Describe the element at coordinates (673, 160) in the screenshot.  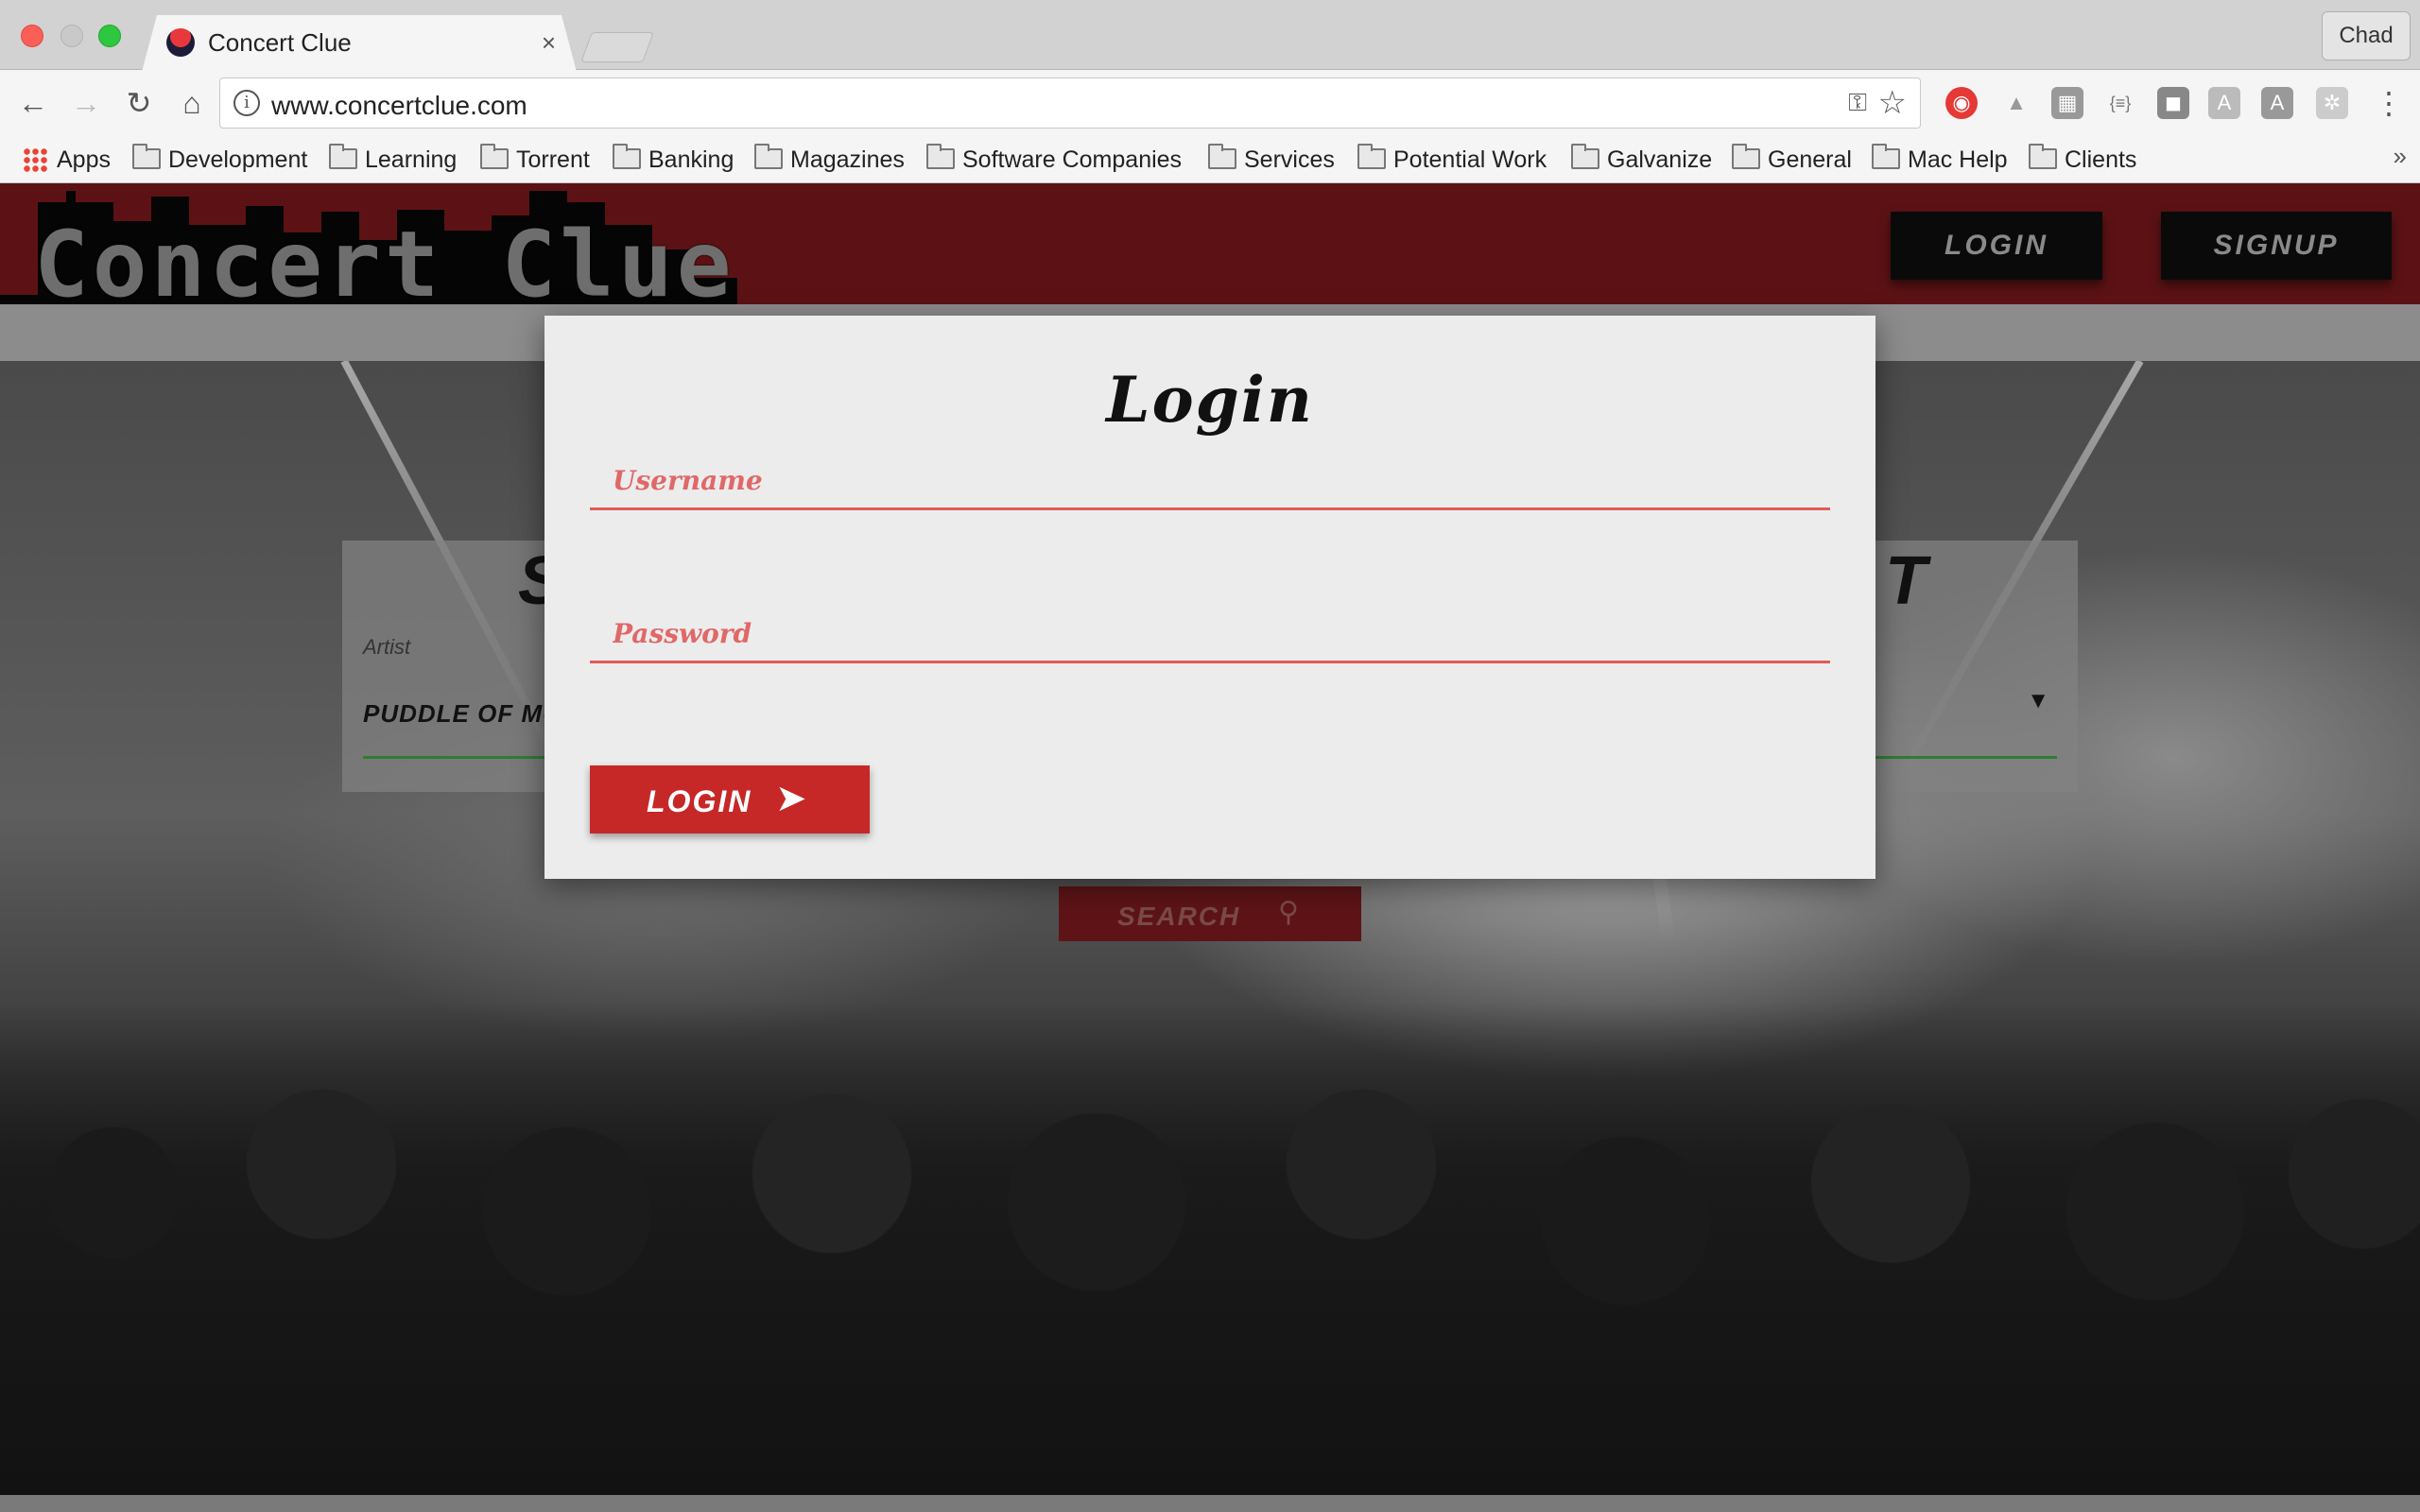
I see `bookmark-folder: Banking` at that location.